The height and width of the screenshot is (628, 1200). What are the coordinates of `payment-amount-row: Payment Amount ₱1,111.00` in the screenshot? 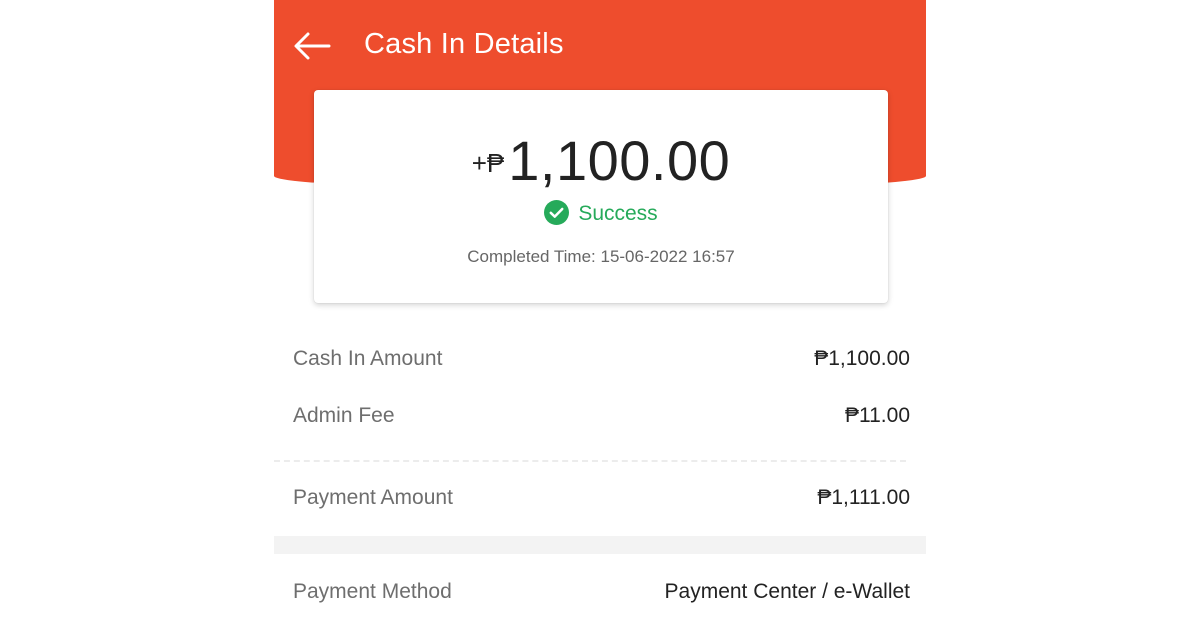 It's located at (601, 498).